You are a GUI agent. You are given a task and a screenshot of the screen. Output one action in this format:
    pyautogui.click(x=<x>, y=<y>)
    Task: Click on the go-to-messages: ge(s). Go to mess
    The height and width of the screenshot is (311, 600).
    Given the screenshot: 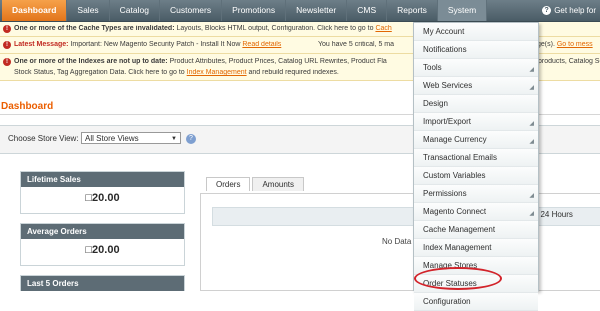 What is the action you would take?
    pyautogui.click(x=565, y=44)
    